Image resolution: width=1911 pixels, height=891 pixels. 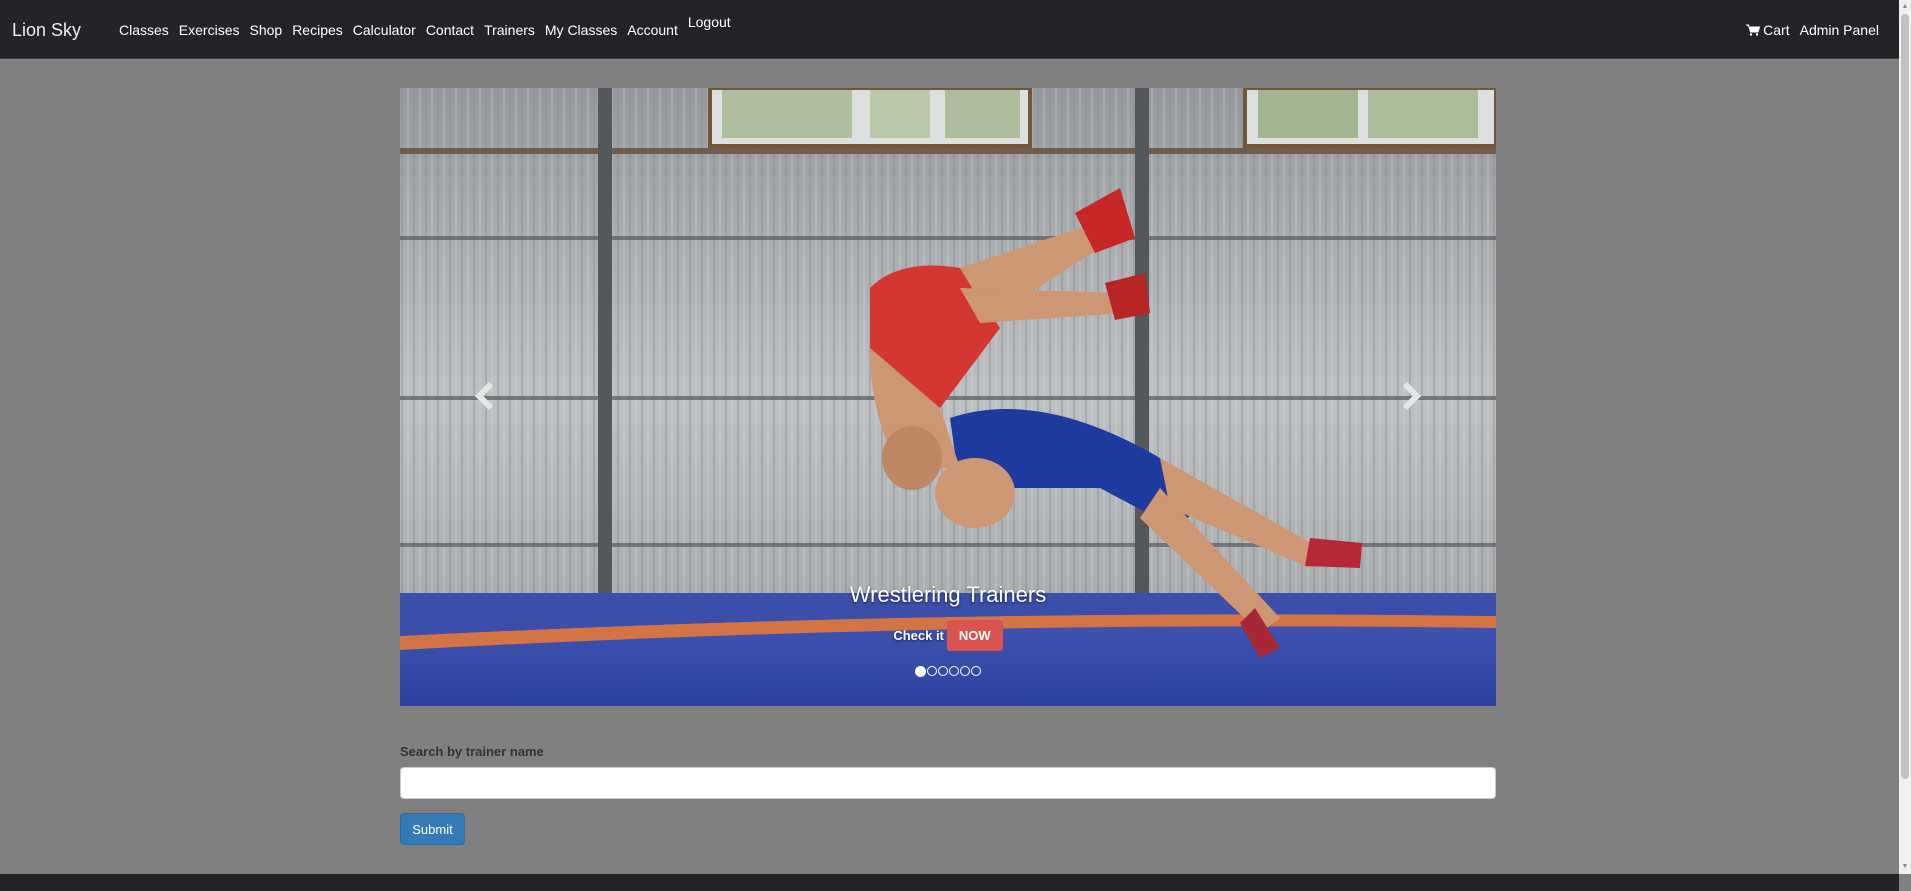 What do you see at coordinates (1753, 30) in the screenshot?
I see `shopping-cart-icon` at bounding box center [1753, 30].